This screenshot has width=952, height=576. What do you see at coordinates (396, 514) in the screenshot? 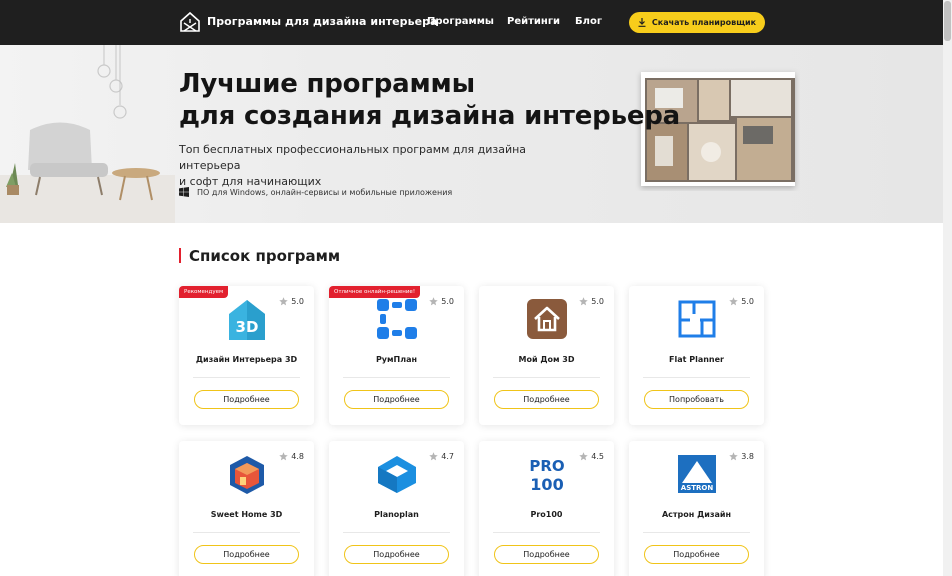
I see `card-title: Planoplan` at bounding box center [396, 514].